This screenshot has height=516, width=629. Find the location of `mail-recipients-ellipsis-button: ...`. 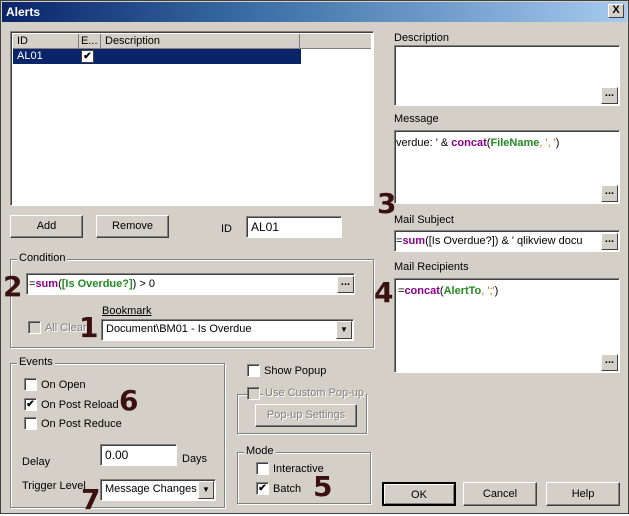

mail-recipients-ellipsis-button: ... is located at coordinates (609, 362).